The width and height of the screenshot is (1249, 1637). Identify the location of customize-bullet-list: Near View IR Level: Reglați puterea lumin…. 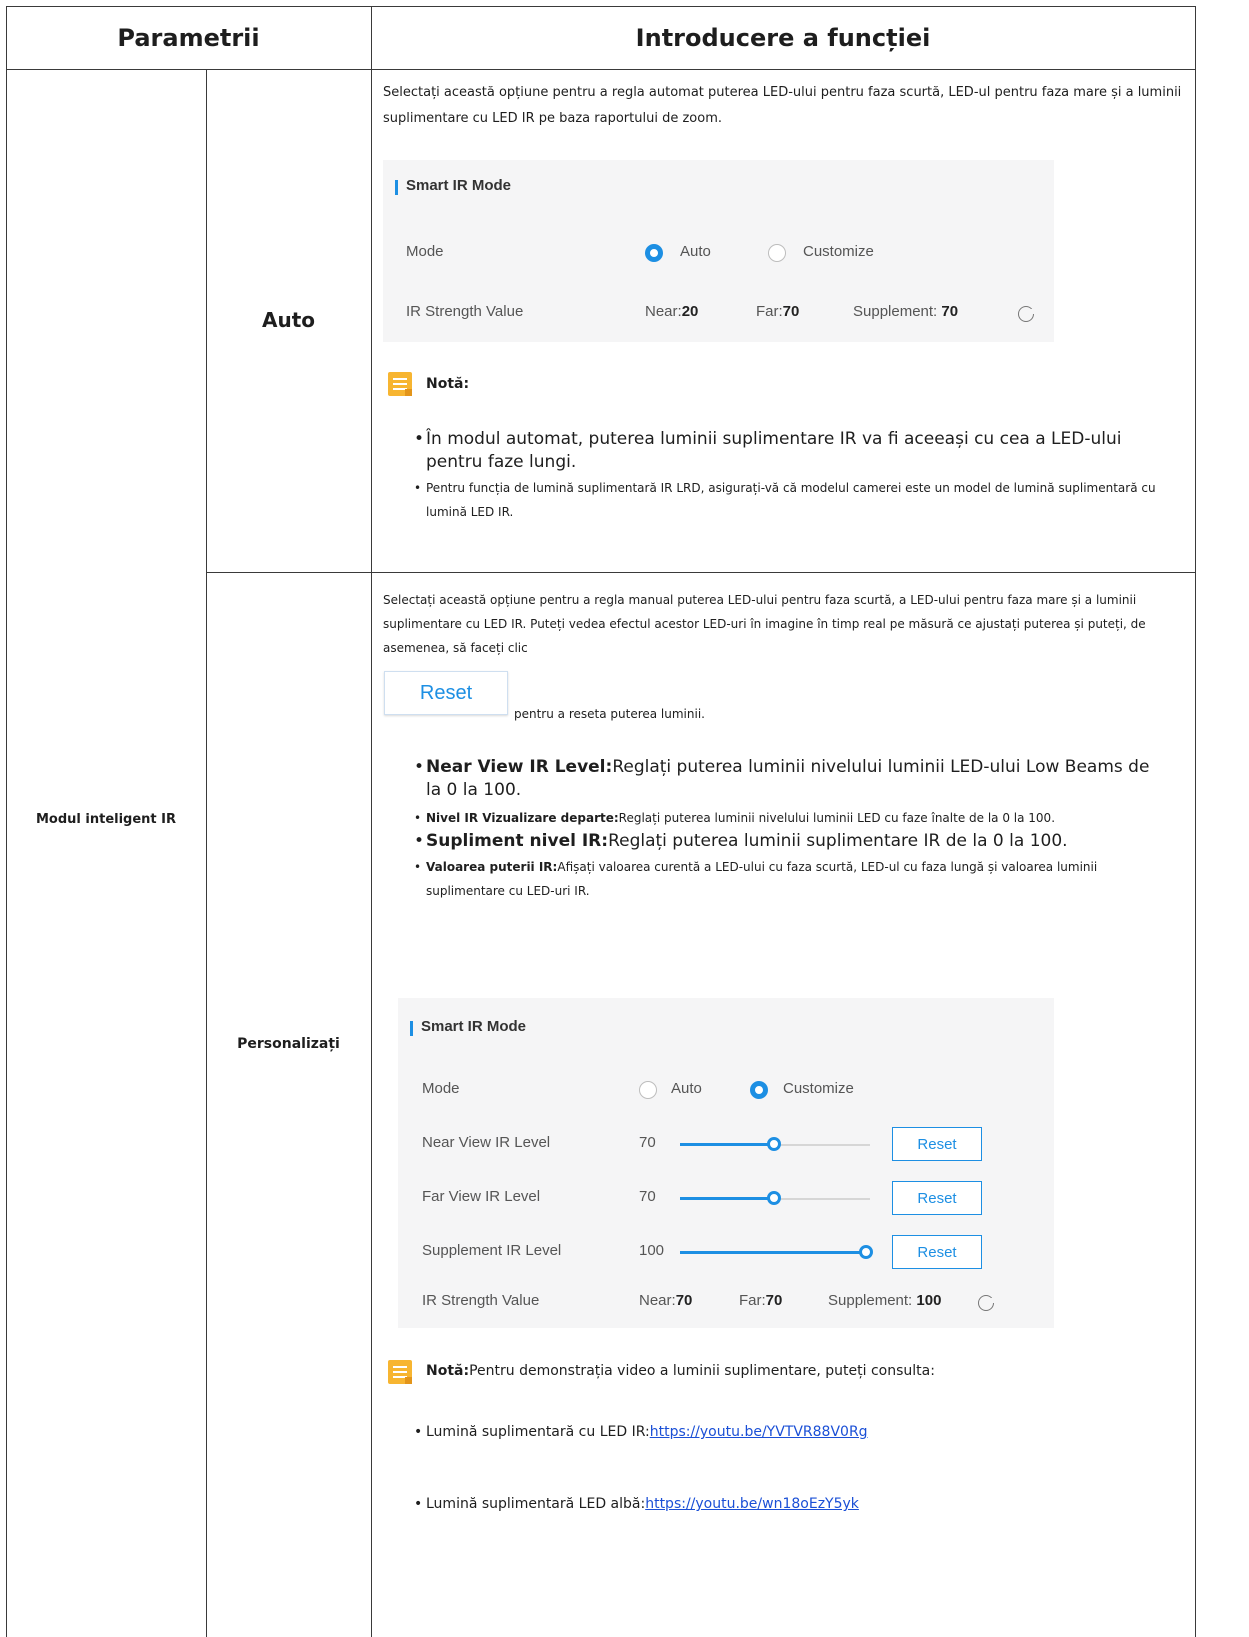
(784, 829).